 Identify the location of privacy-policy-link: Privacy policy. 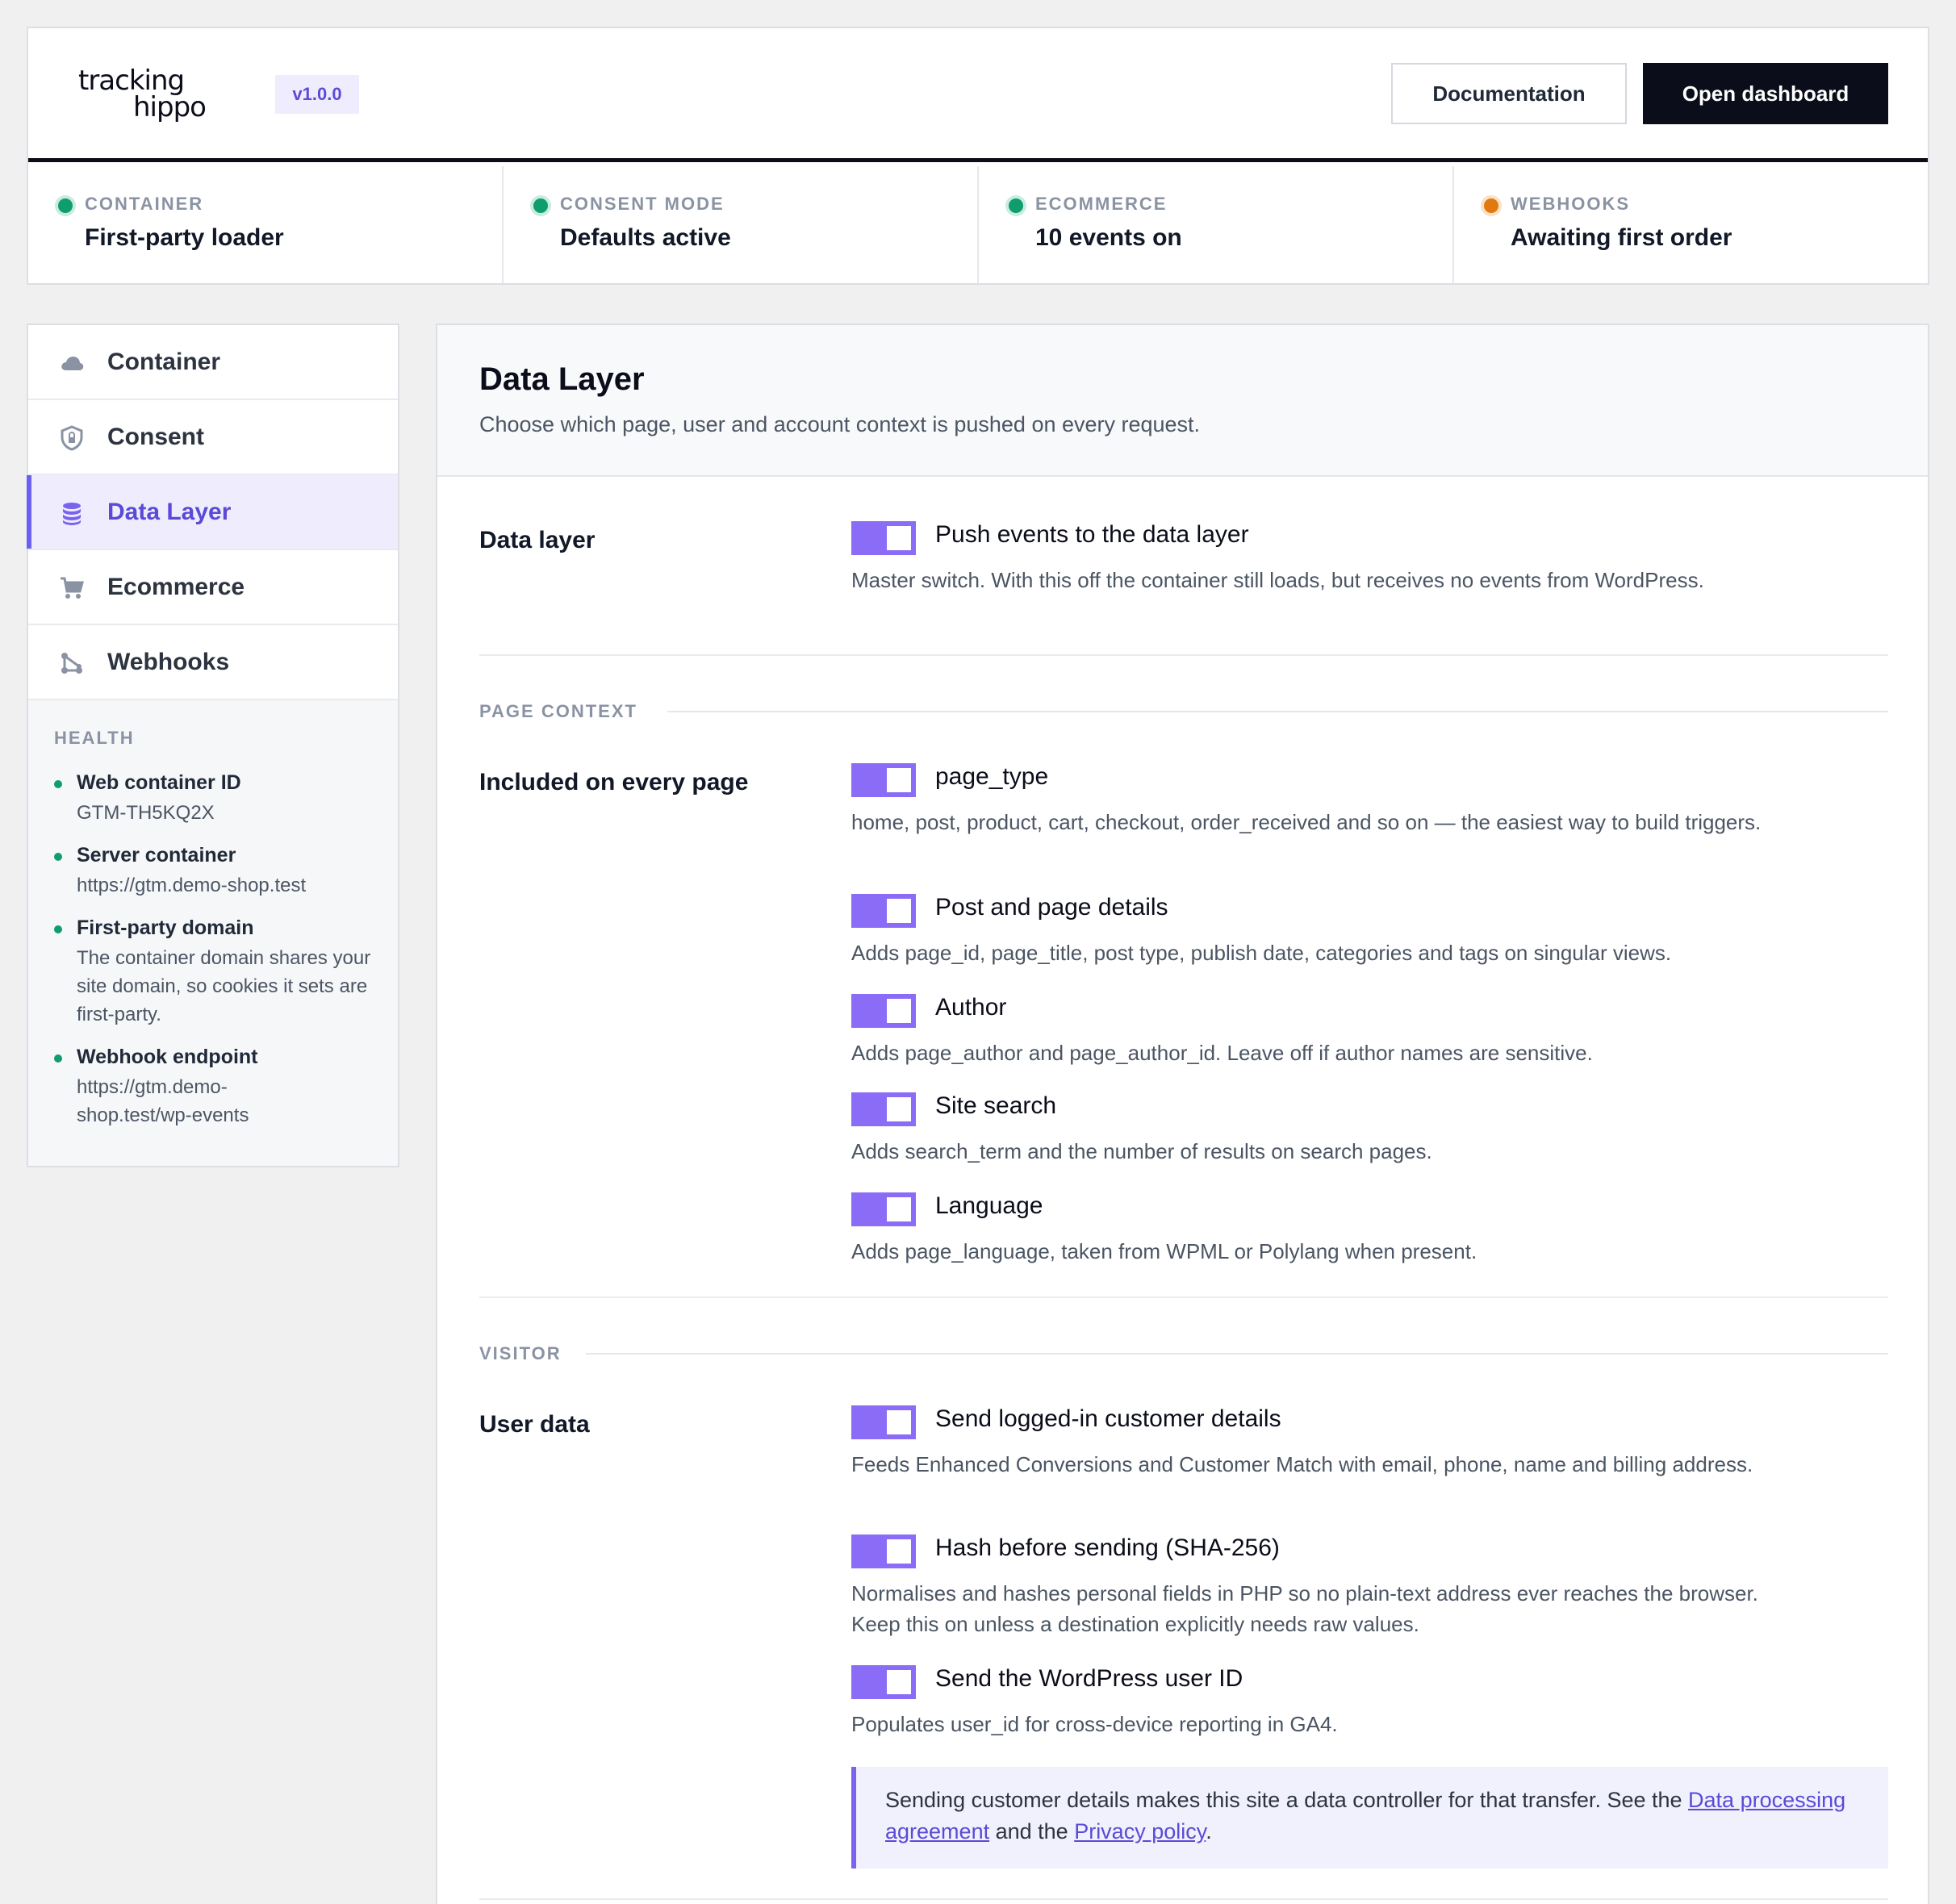
(1140, 1831).